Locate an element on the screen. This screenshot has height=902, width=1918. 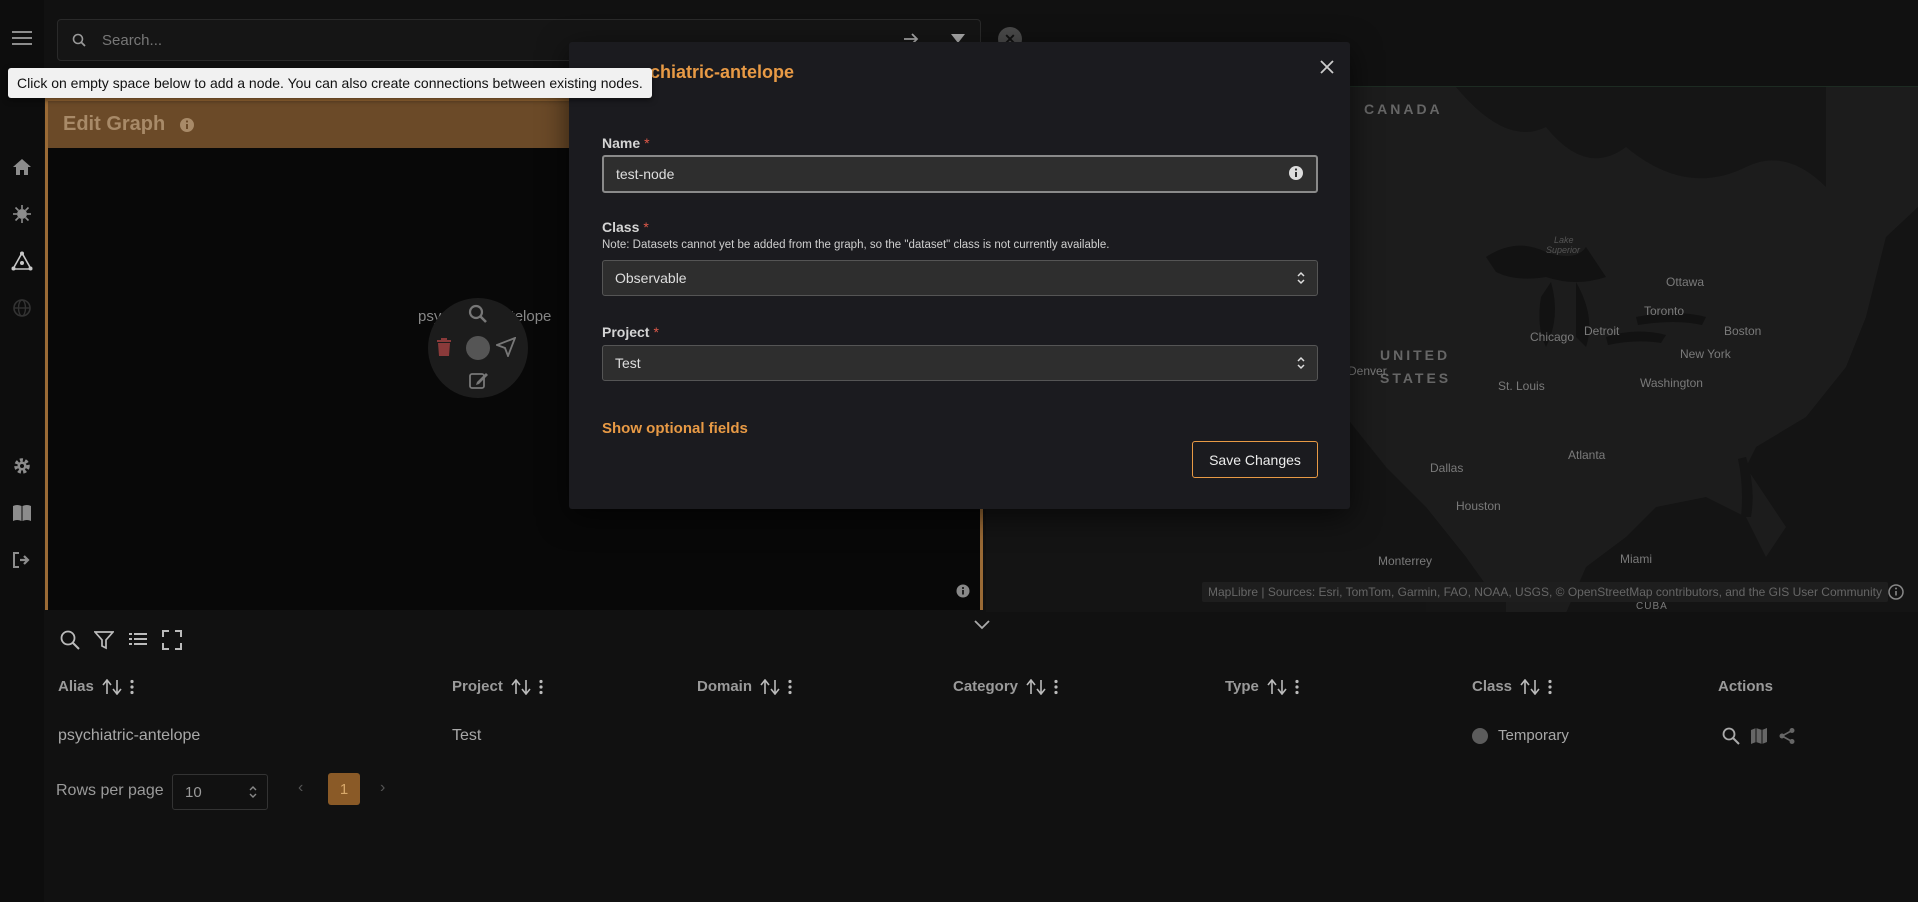
name-label: Name * is located at coordinates (626, 143).